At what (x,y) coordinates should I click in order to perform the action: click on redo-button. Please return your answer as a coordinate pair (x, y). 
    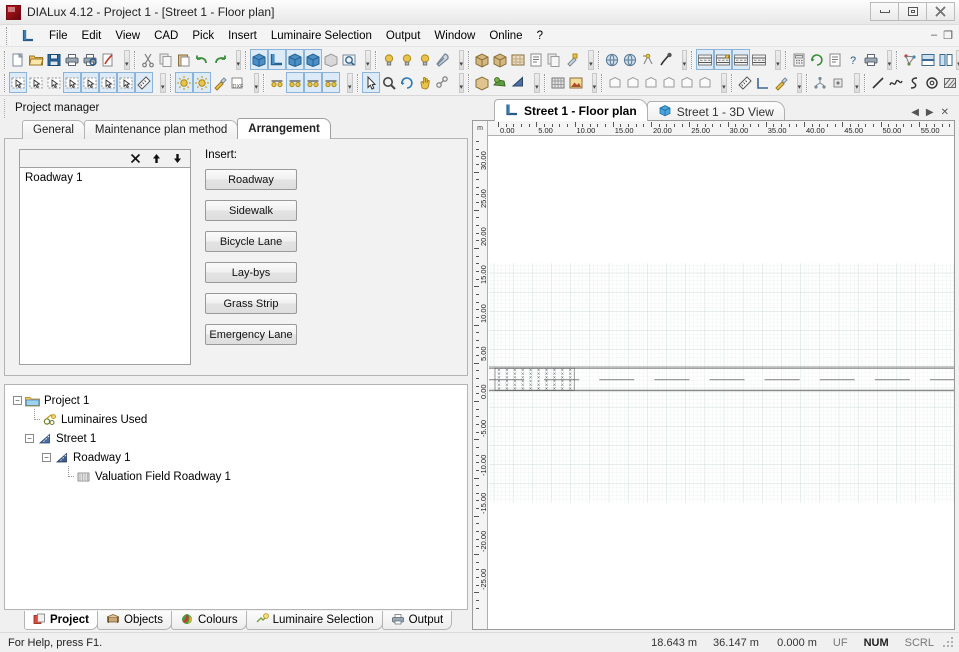
    Looking at the image, I should click on (220, 59).